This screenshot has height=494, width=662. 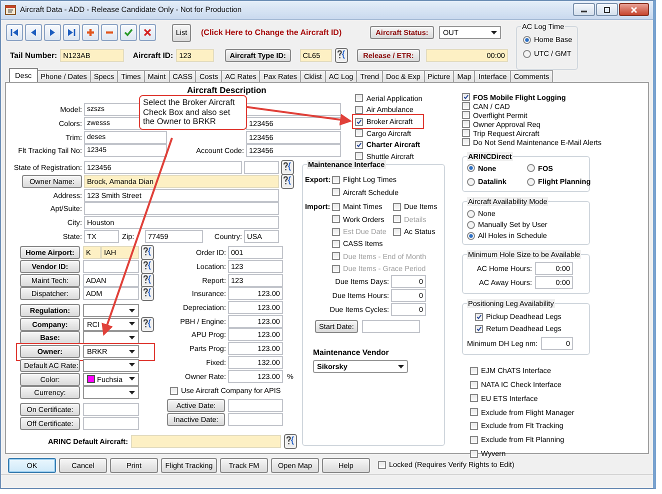 I want to click on minimize-button, so click(x=584, y=9).